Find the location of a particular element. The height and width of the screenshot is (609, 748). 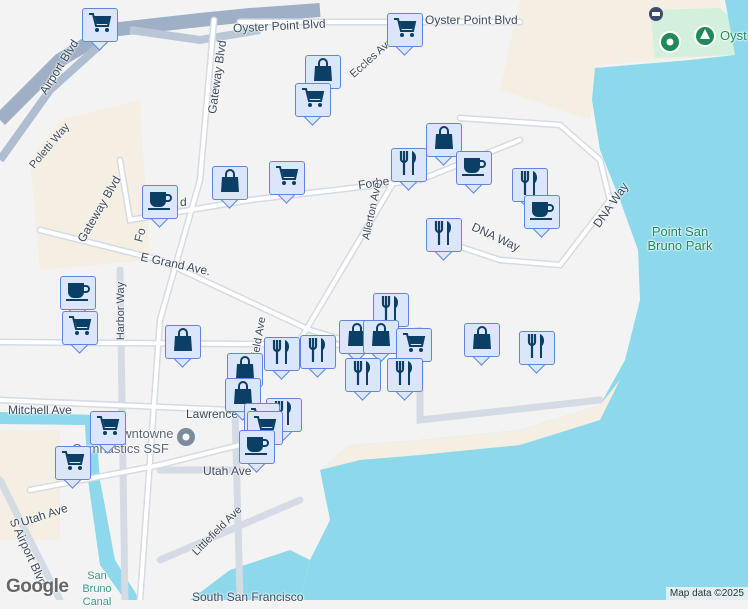

park-label: Oyst is located at coordinates (733, 35).